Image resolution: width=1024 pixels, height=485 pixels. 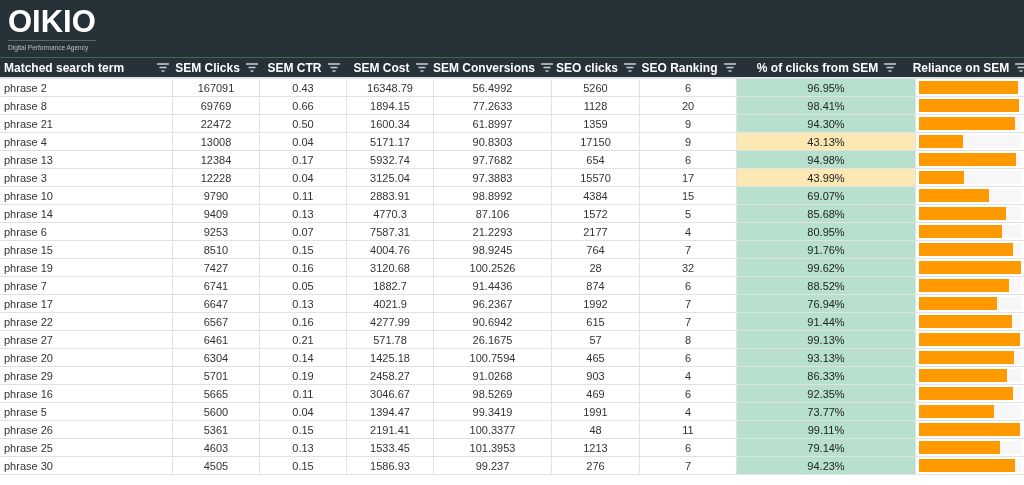 I want to click on table-cell: 1394.47, so click(x=390, y=411).